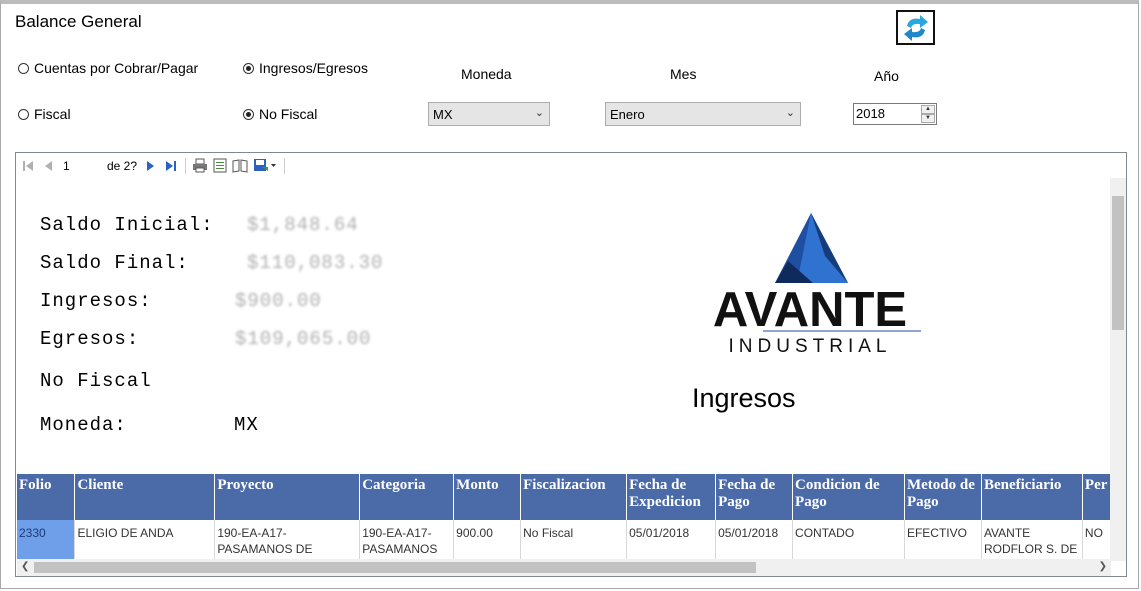 The height and width of the screenshot is (591, 1141). Describe the element at coordinates (315, 263) in the screenshot. I see `saldo-final-value: $110,083.30` at that location.